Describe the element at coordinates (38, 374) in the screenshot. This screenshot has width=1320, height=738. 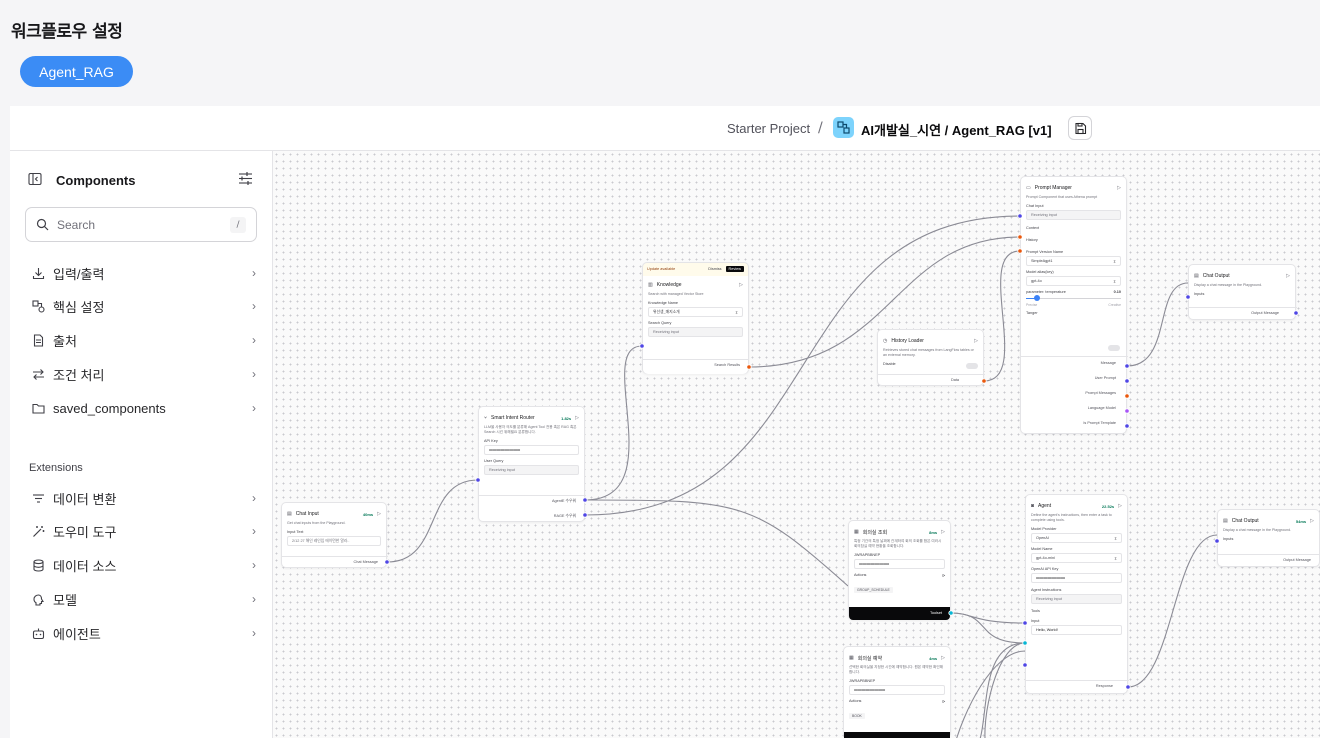
I see `arrows-icon` at that location.